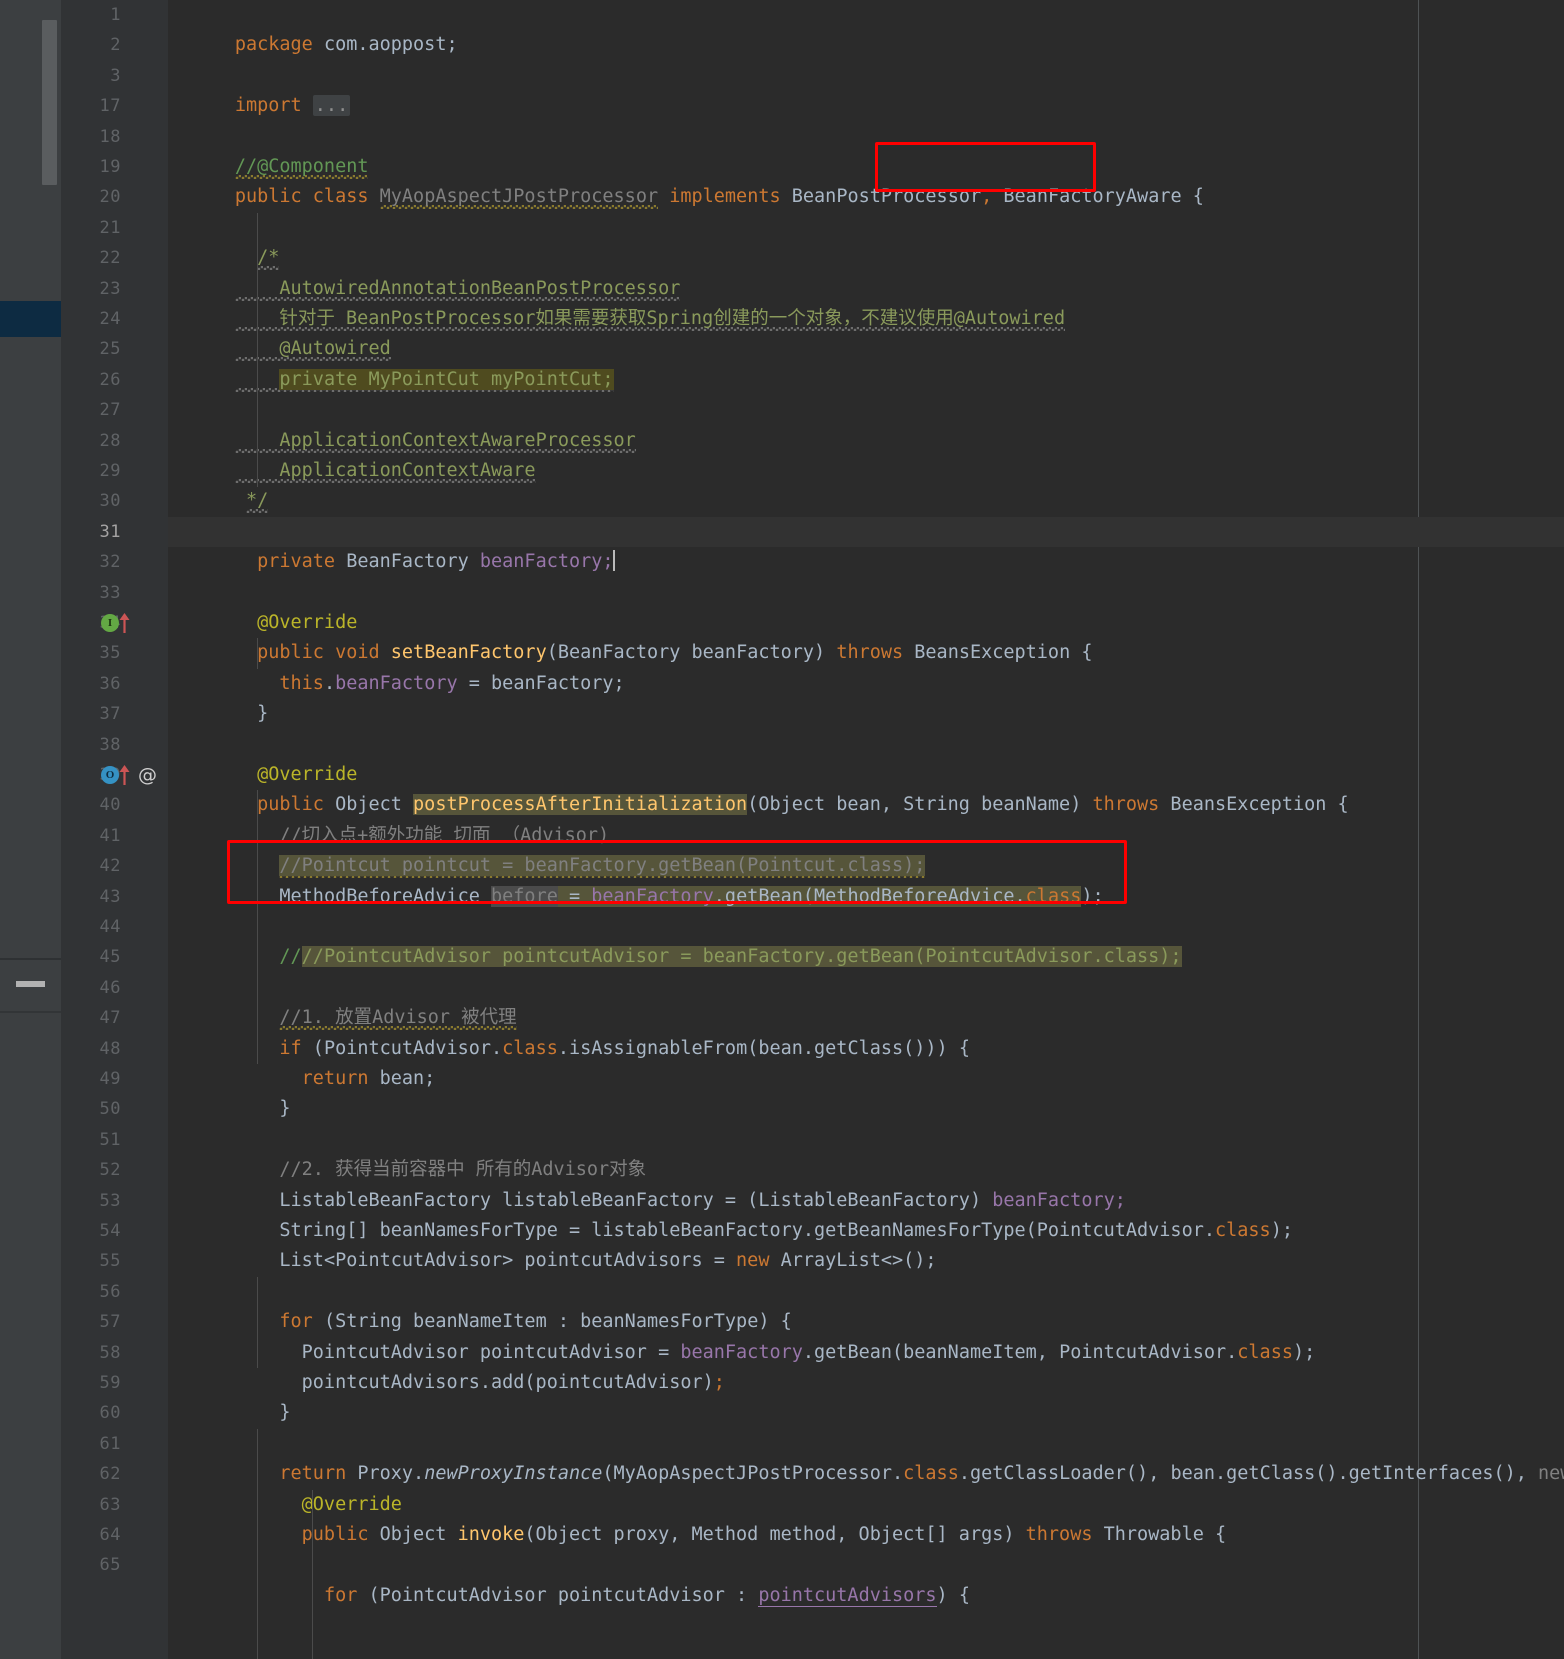  What do you see at coordinates (114, 1322) in the screenshot?
I see `gutter-line-number: 57` at bounding box center [114, 1322].